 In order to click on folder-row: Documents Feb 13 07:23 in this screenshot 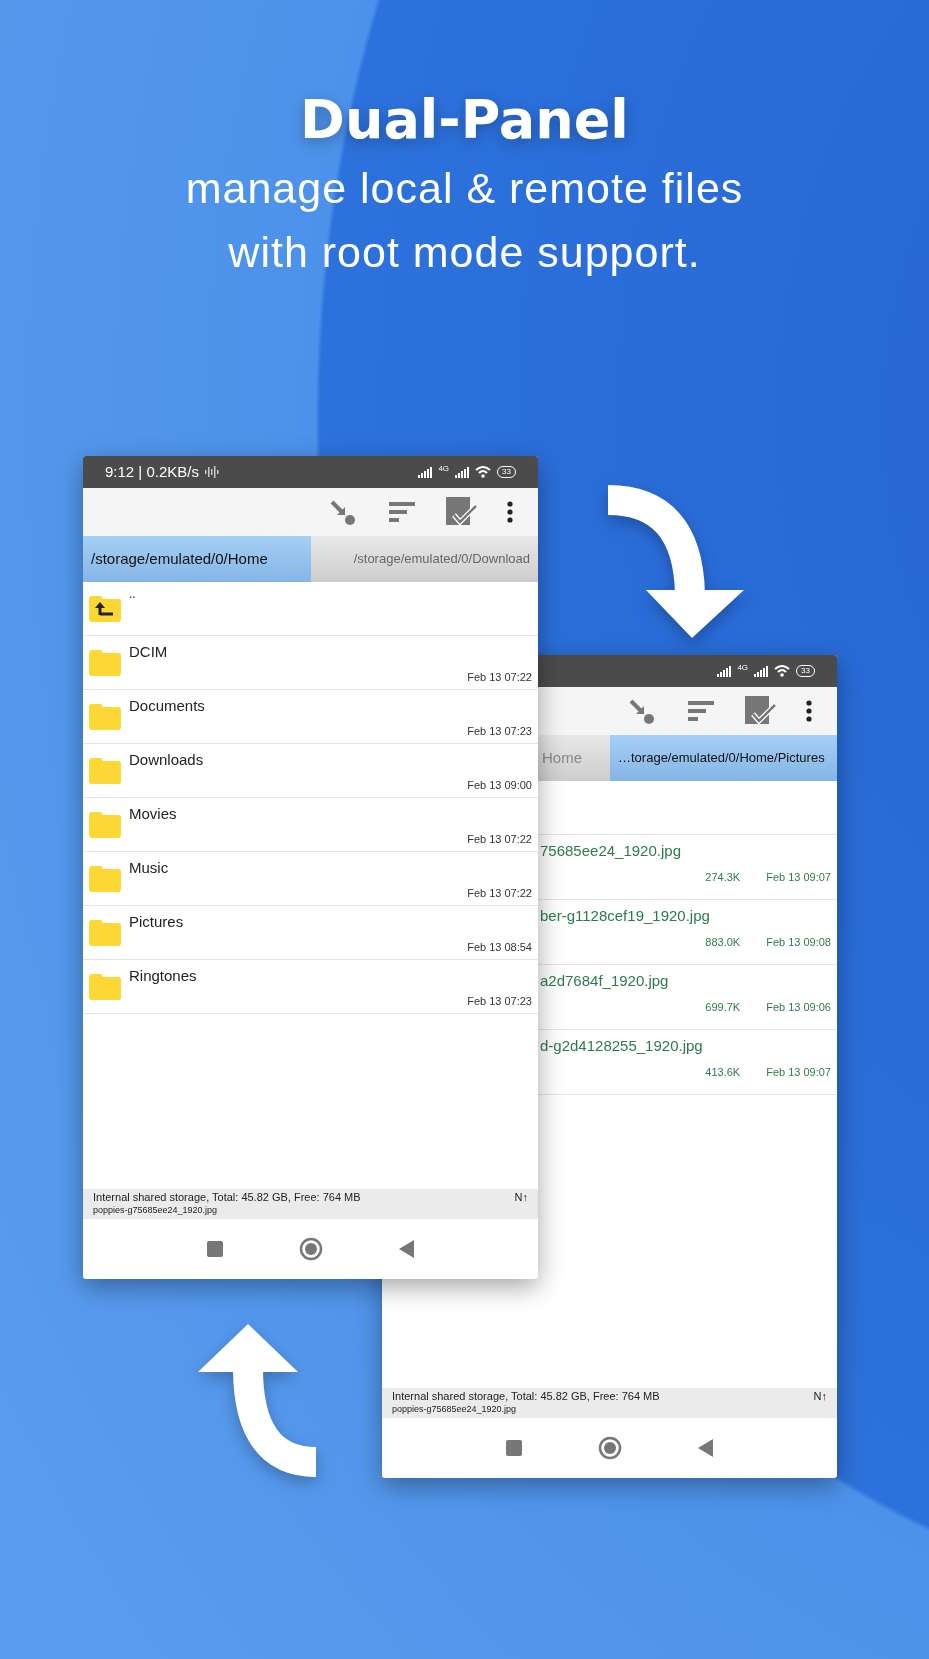, I will do `click(310, 717)`.